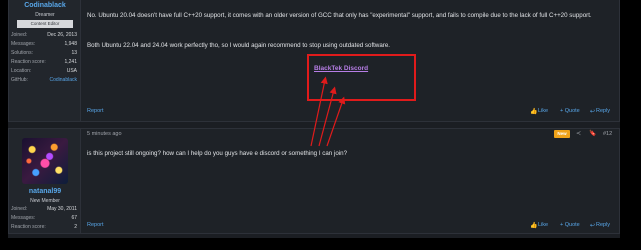 The height and width of the screenshot is (250, 641). Describe the element at coordinates (592, 133) in the screenshot. I see `bookmark-icon: 🔖` at that location.